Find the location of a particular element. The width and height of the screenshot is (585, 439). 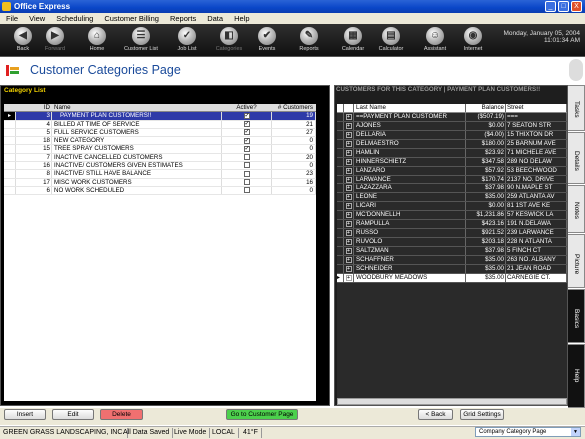

menu-data: Data is located at coordinates (215, 18).